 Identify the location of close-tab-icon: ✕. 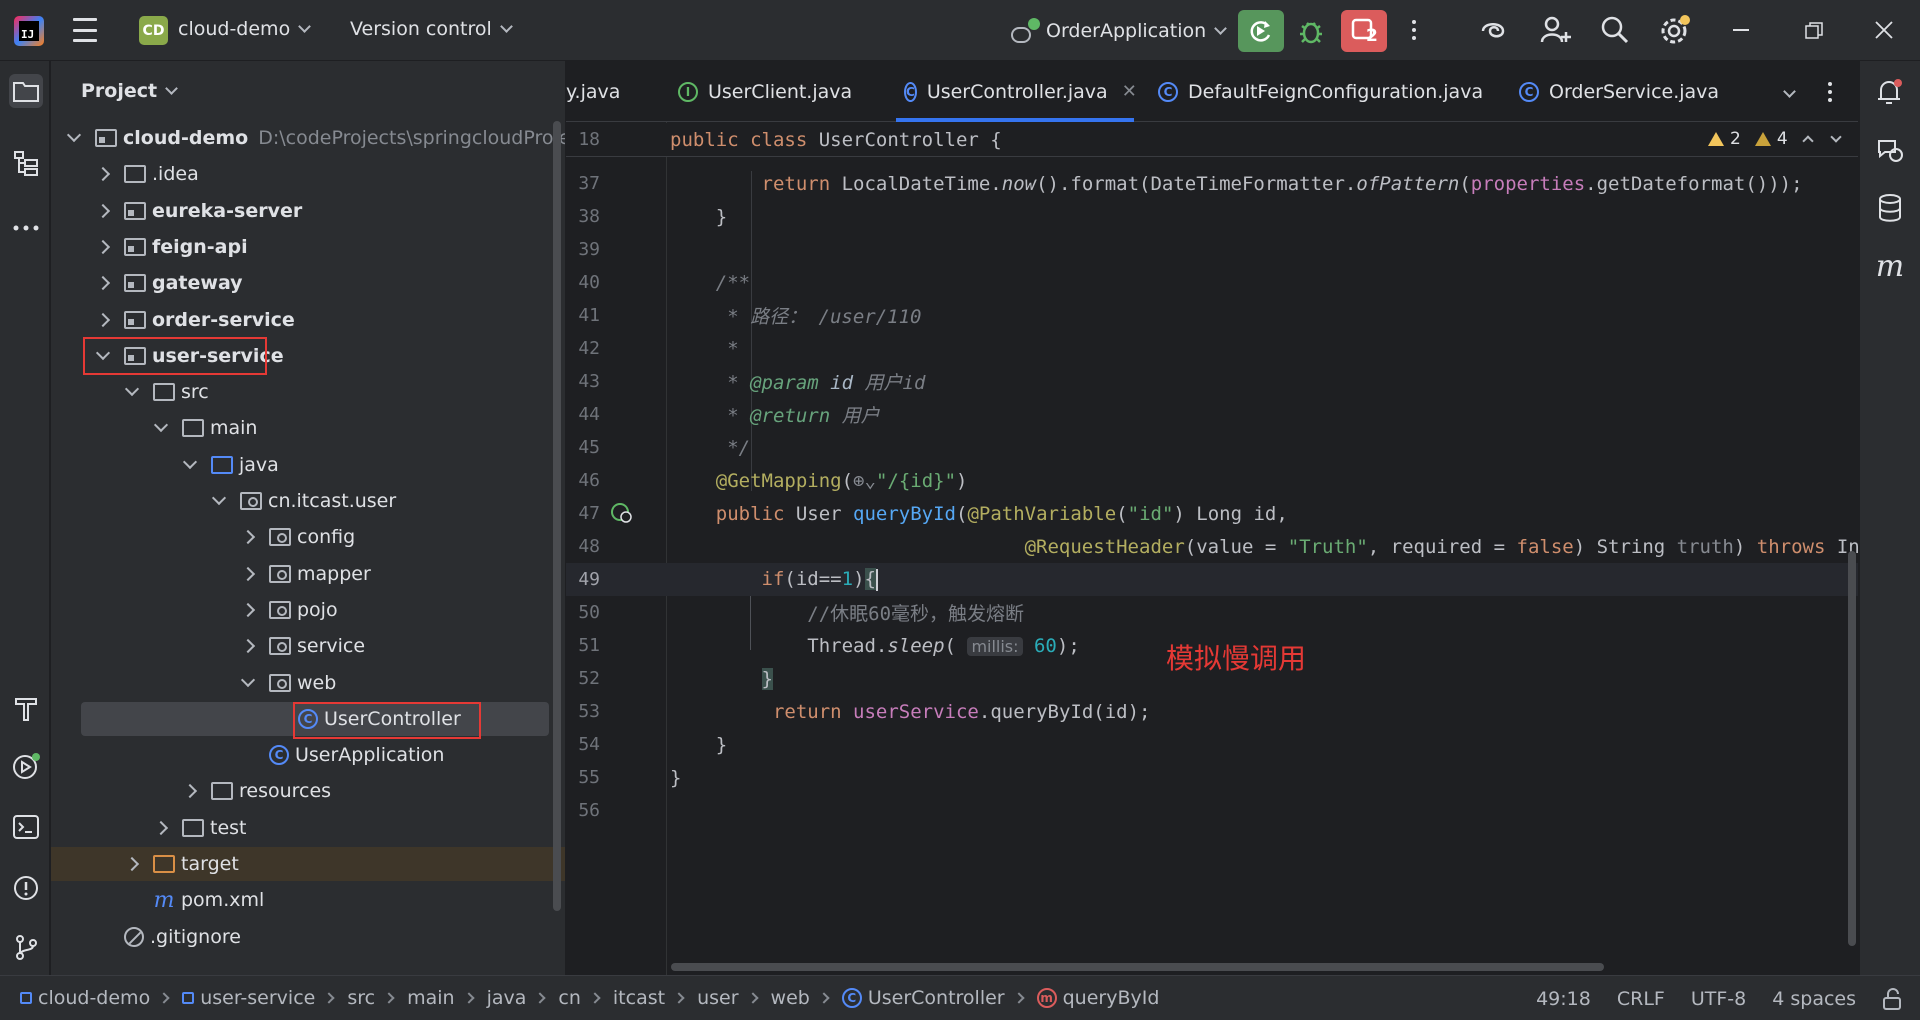
(1129, 91).